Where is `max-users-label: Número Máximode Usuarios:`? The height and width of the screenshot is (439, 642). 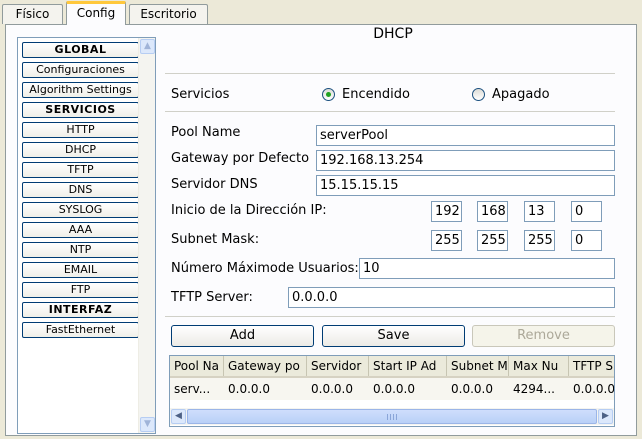 max-users-label: Número Máximode Usuarios: is located at coordinates (265, 268).